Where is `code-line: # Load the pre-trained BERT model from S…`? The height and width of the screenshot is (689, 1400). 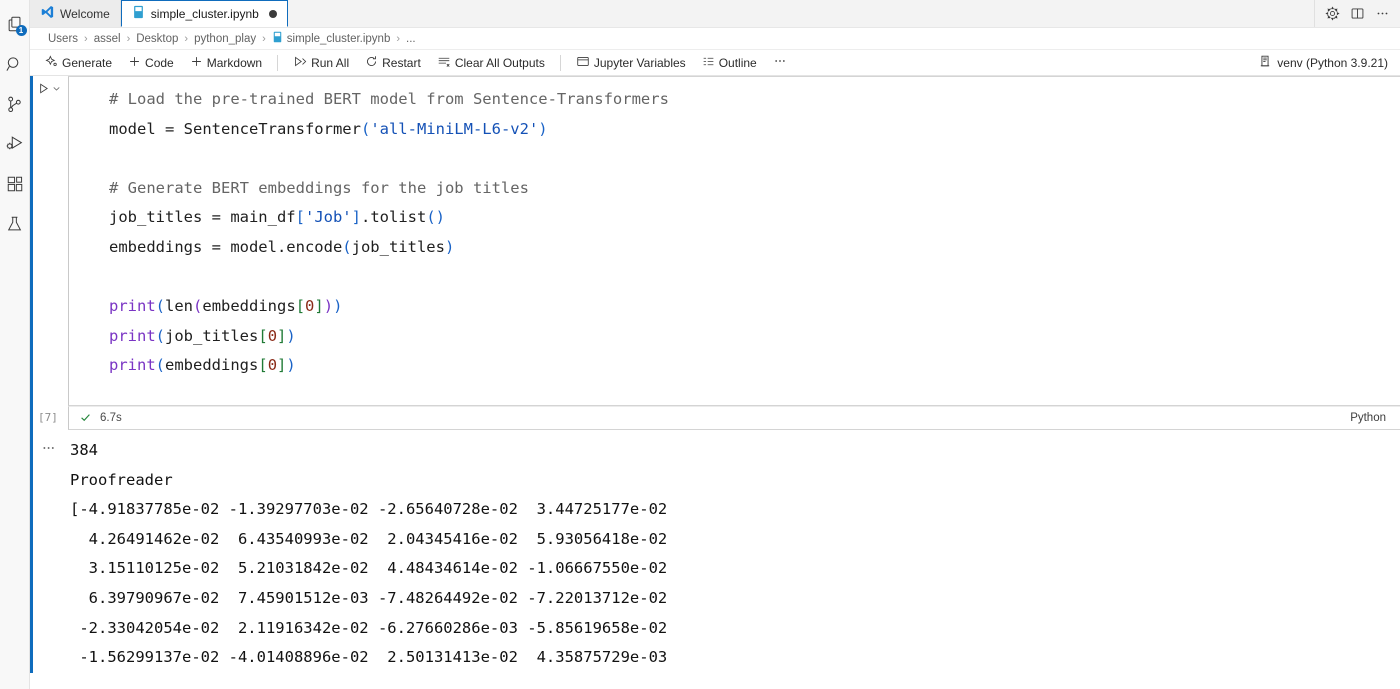
code-line: # Load the pre-trained BERT model from S… is located at coordinates (754, 100).